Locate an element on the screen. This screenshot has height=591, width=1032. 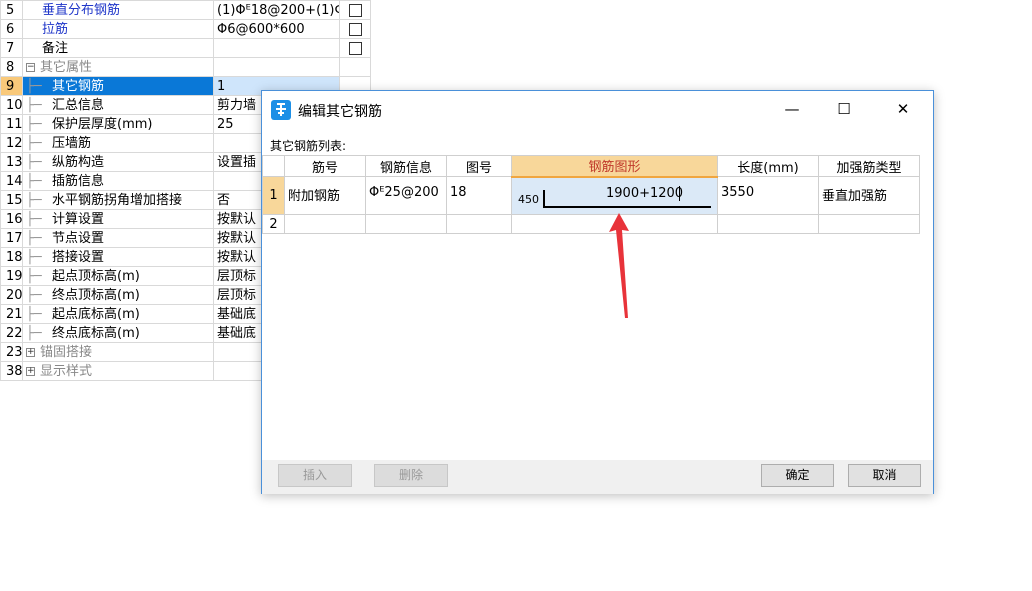
shape-cell: 450 1900+1200 is located at coordinates (614, 195).